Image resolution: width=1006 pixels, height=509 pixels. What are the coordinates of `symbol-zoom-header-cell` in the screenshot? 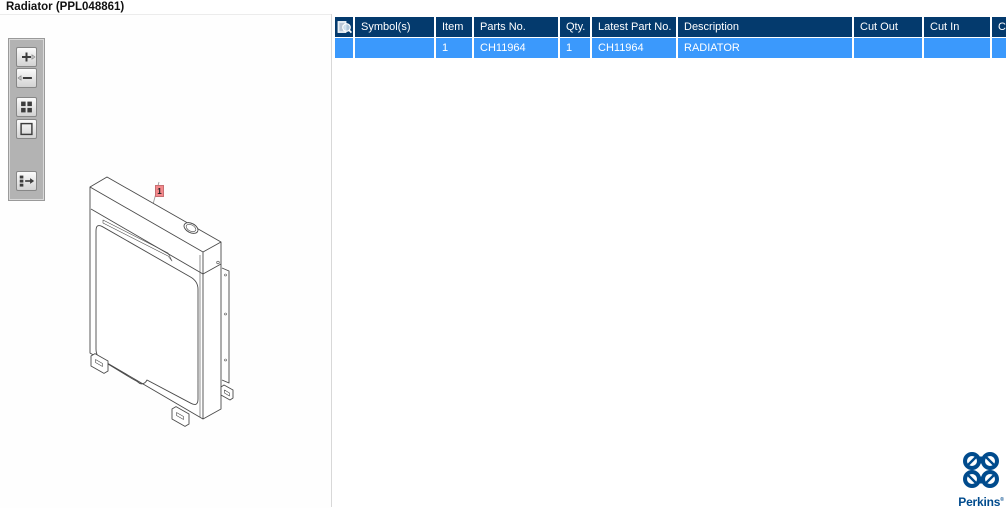 It's located at (344, 27).